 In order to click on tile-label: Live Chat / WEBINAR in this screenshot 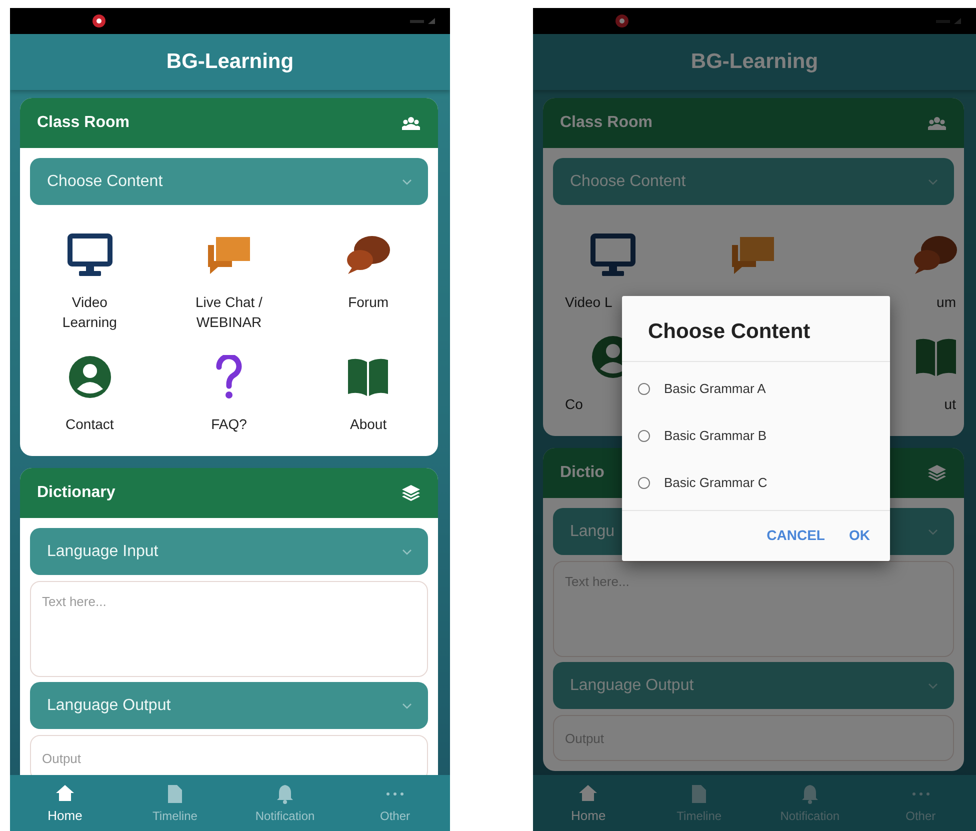, I will do `click(229, 312)`.